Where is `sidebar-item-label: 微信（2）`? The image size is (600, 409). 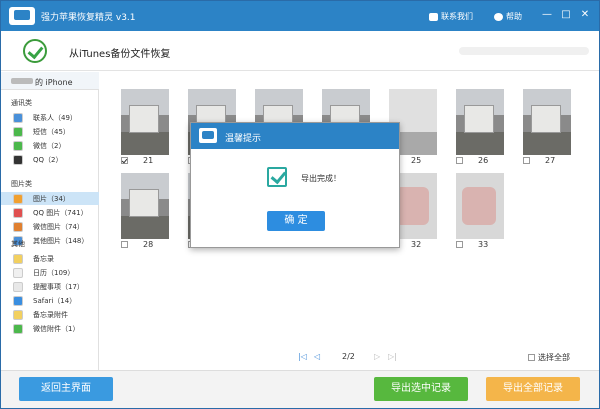 sidebar-item-label: 微信（2） is located at coordinates (49, 146).